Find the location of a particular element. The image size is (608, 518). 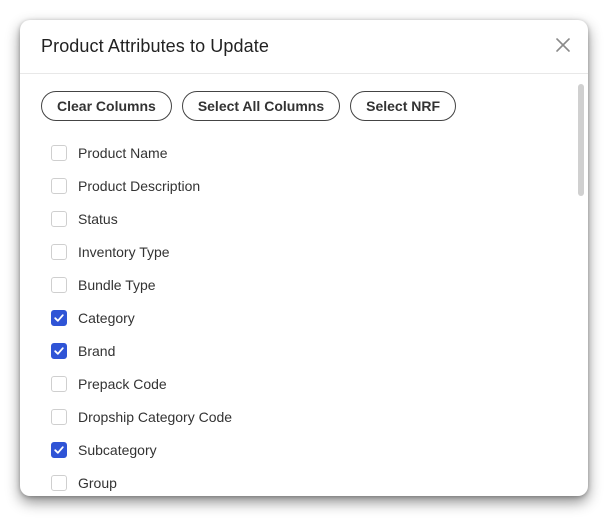

modal-header: Product Attributes to Update is located at coordinates (304, 47).